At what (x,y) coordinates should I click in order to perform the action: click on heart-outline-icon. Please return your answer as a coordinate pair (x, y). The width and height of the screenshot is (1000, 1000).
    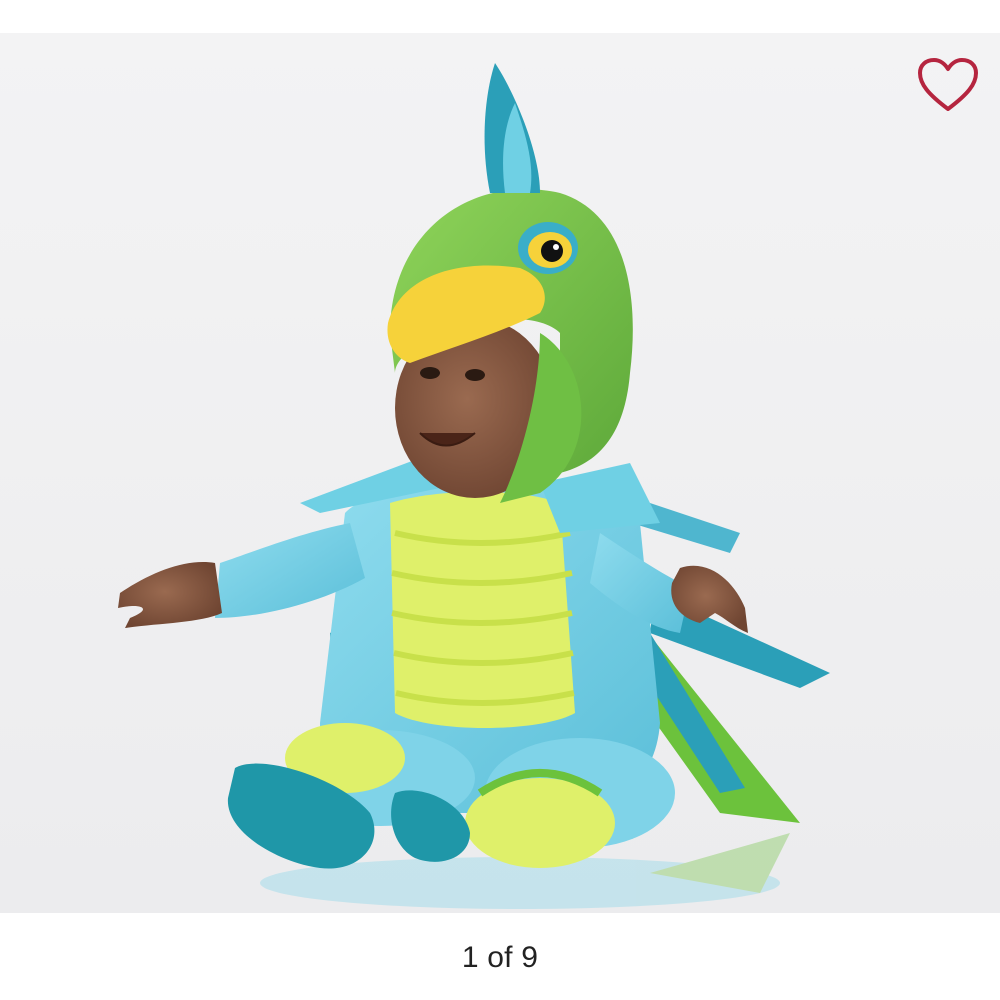
    Looking at the image, I should click on (948, 84).